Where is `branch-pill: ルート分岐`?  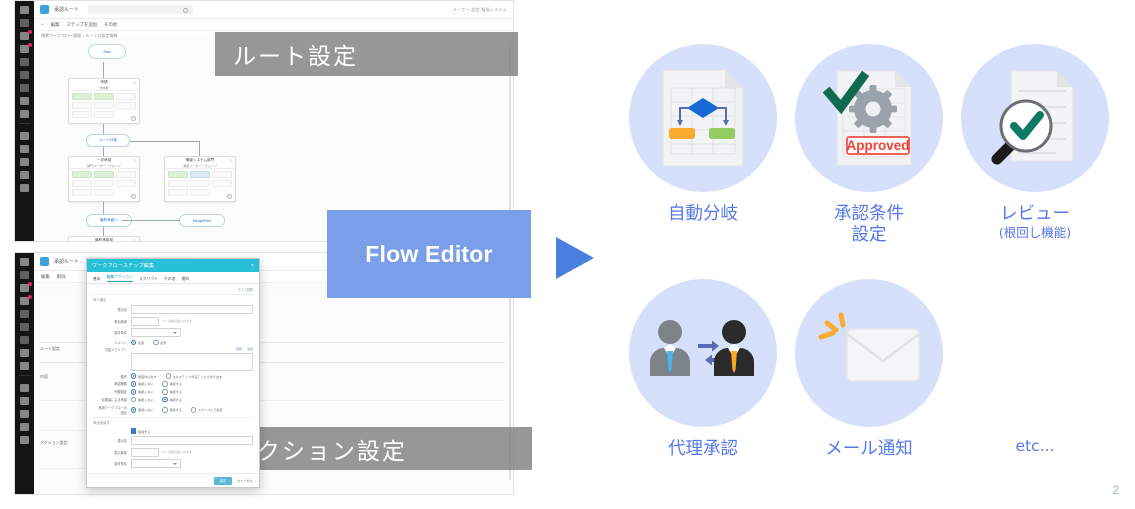
branch-pill: ルート分岐 is located at coordinates (108, 140).